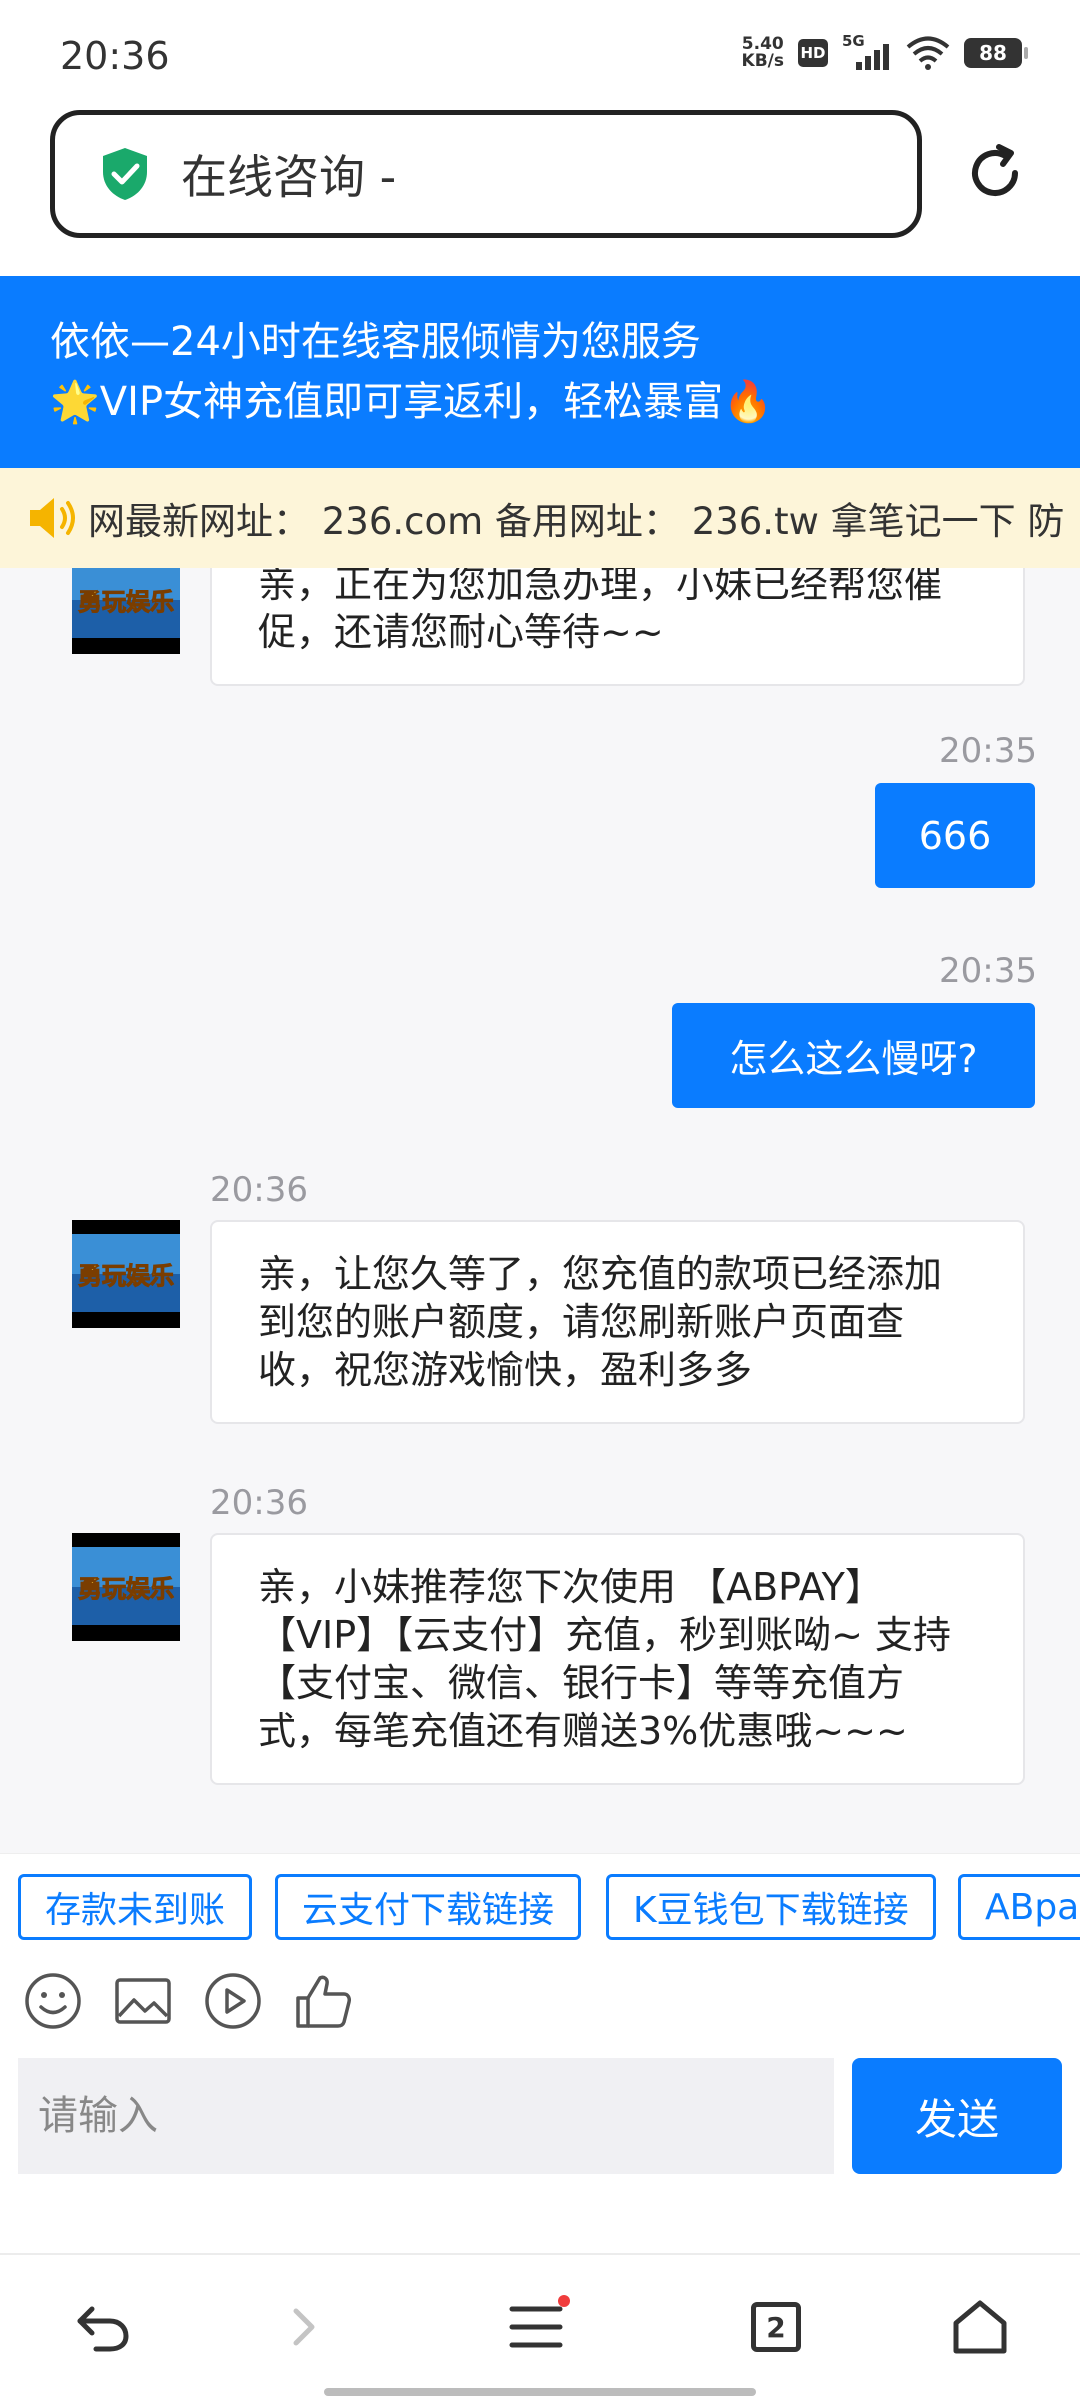  Describe the element at coordinates (304, 2327) in the screenshot. I see `forward-icon` at that location.